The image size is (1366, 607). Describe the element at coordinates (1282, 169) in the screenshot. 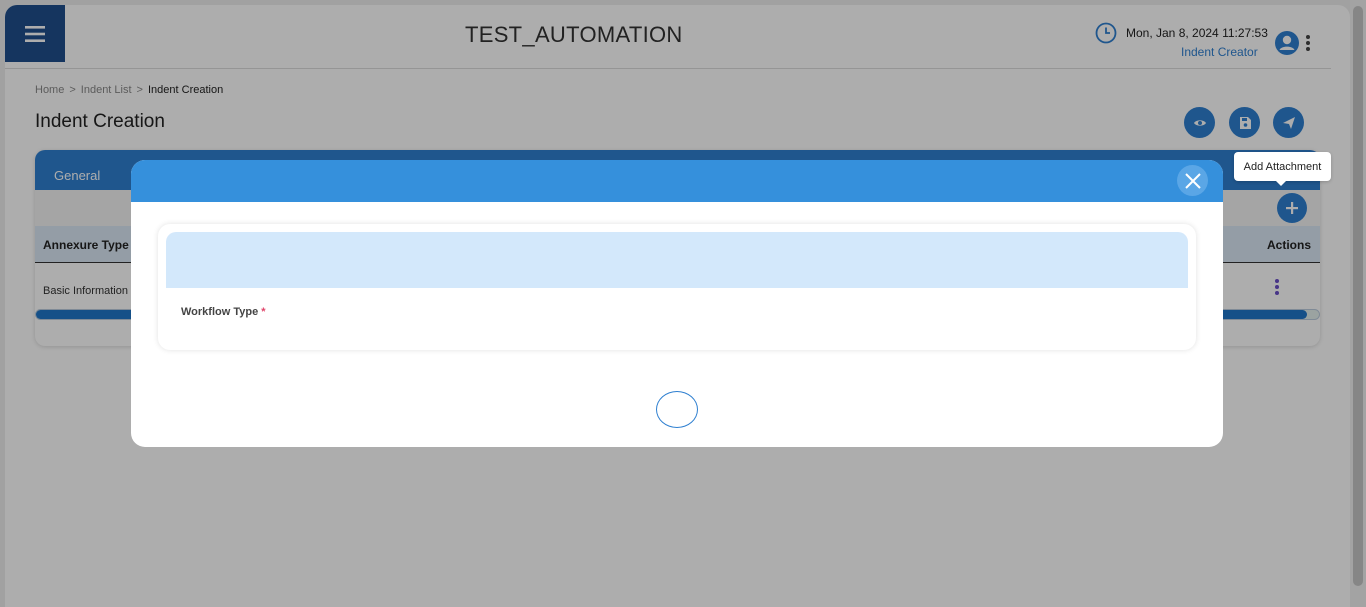

I see `add-attachment-tooltip: Add Attachment` at that location.